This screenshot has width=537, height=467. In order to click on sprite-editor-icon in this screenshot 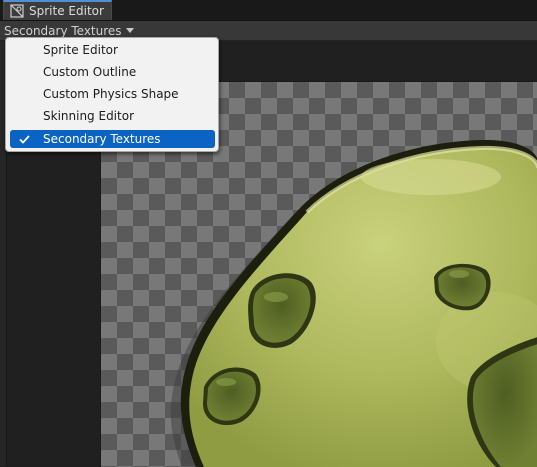, I will do `click(17, 11)`.